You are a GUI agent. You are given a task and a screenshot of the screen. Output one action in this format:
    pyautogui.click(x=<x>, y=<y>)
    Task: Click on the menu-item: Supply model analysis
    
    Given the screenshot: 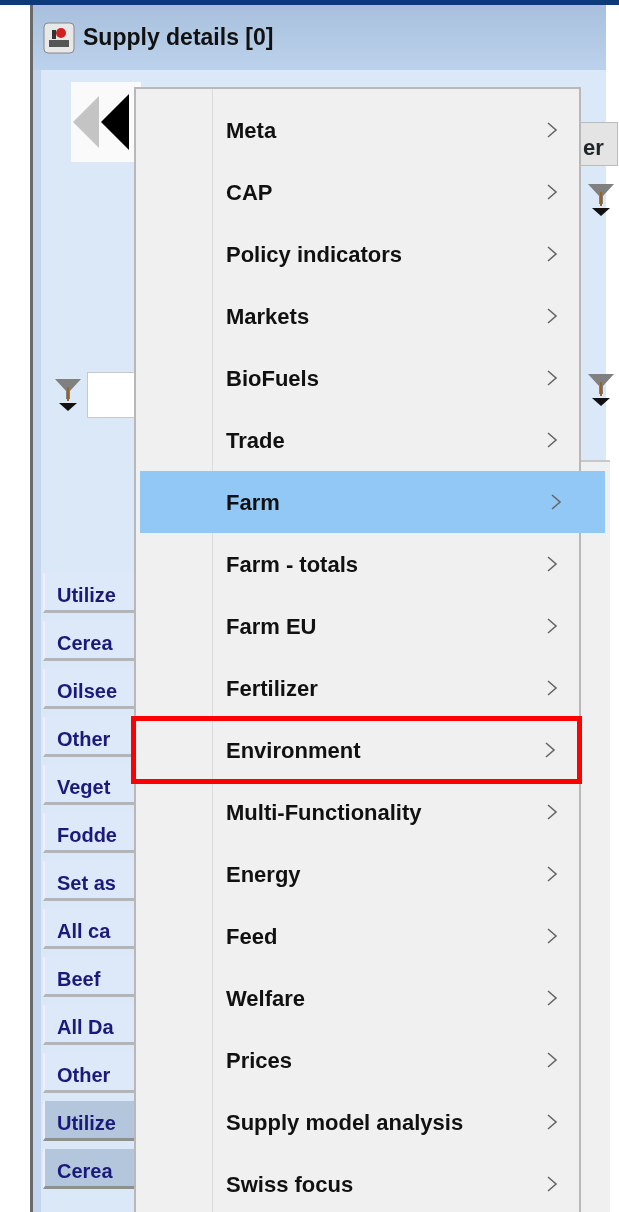 What is the action you would take?
    pyautogui.click(x=357, y=1122)
    